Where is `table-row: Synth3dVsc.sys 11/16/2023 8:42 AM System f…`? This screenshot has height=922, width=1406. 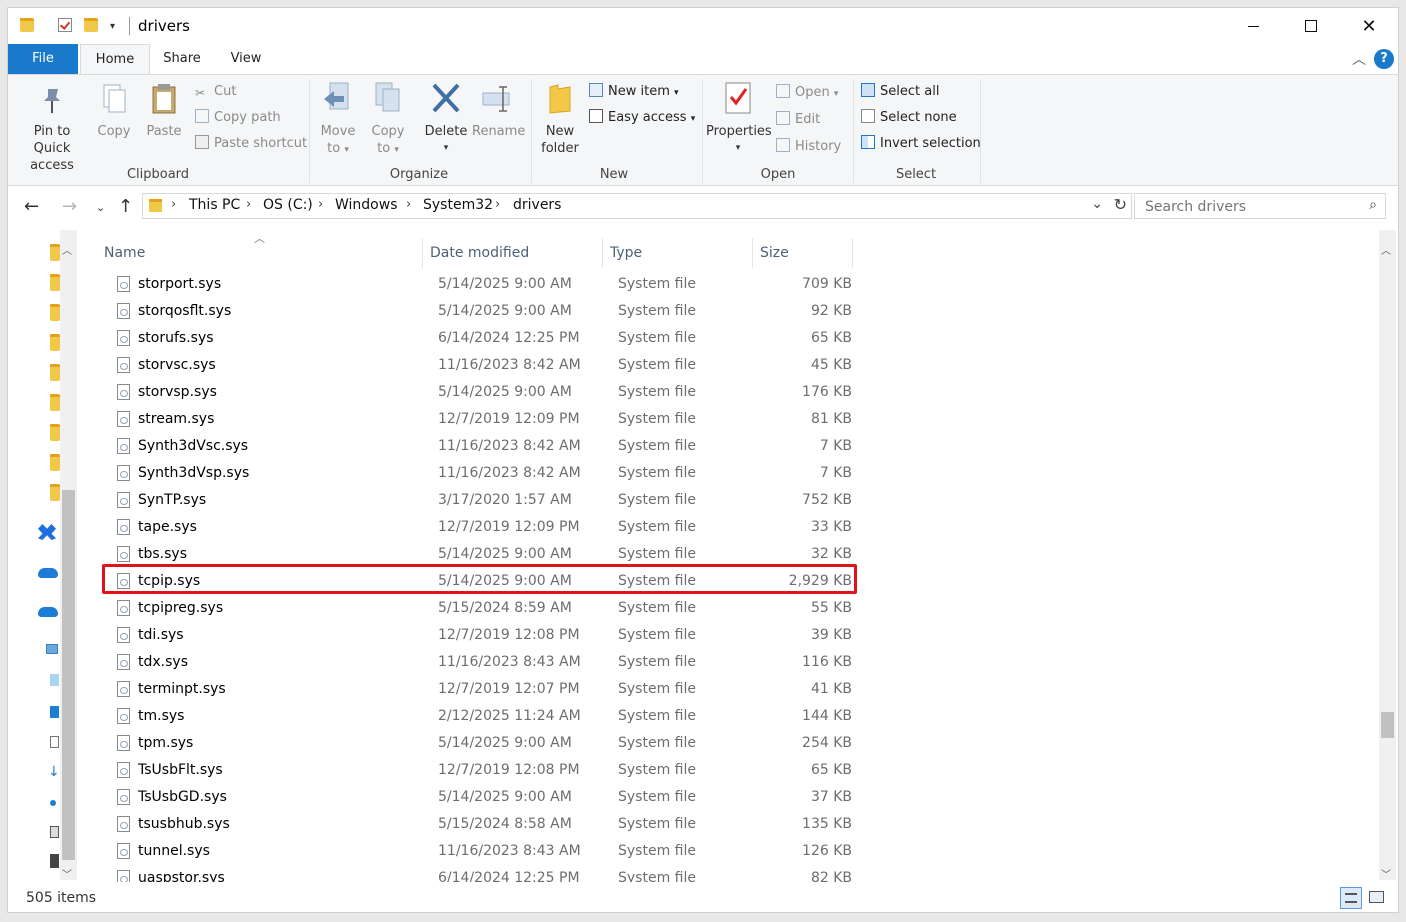 table-row: Synth3dVsc.sys 11/16/2023 8:42 AM System f… is located at coordinates (476, 446).